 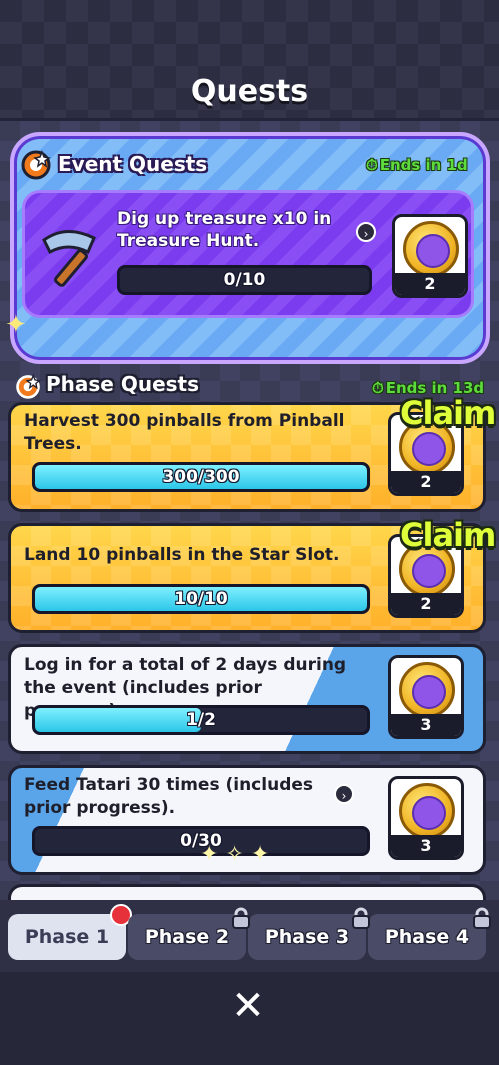 I want to click on phase-quests-title: Phase Quests, so click(x=122, y=384).